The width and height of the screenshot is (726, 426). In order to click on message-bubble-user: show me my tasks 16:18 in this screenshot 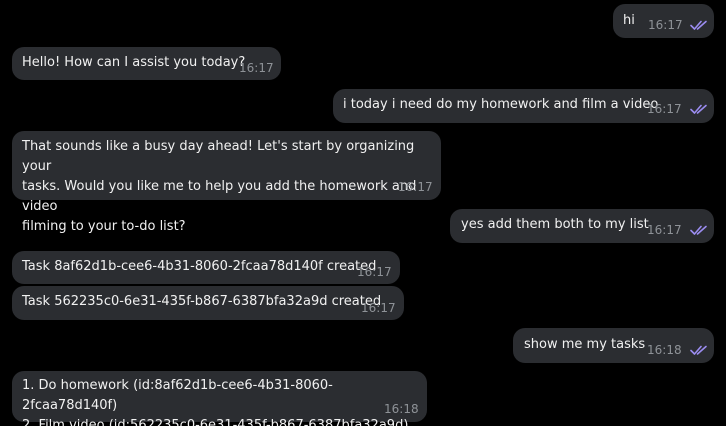, I will do `click(613, 345)`.